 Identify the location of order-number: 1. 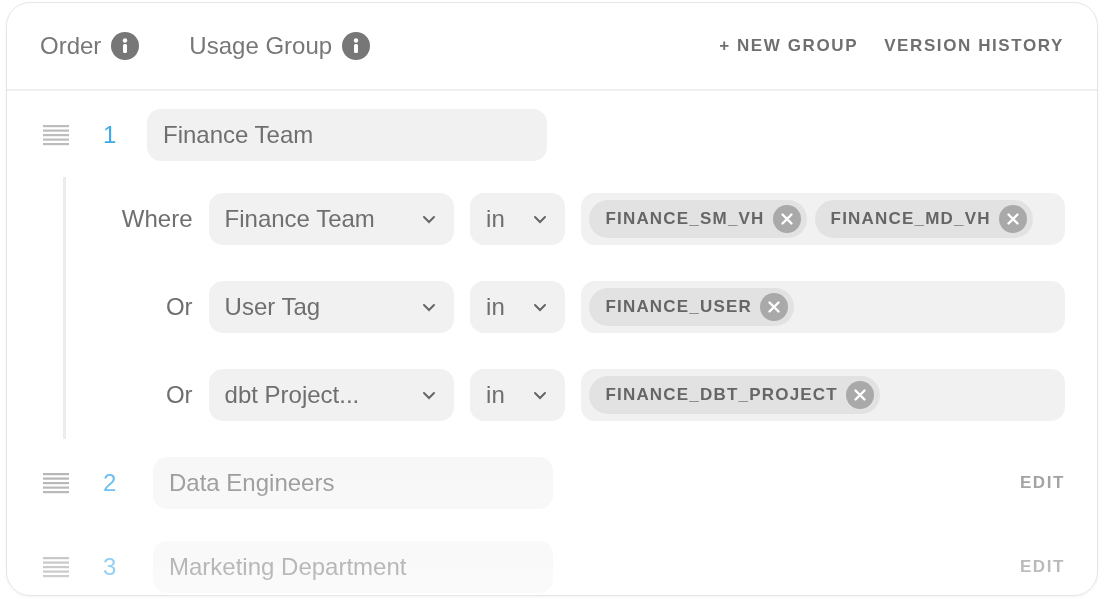
(110, 135).